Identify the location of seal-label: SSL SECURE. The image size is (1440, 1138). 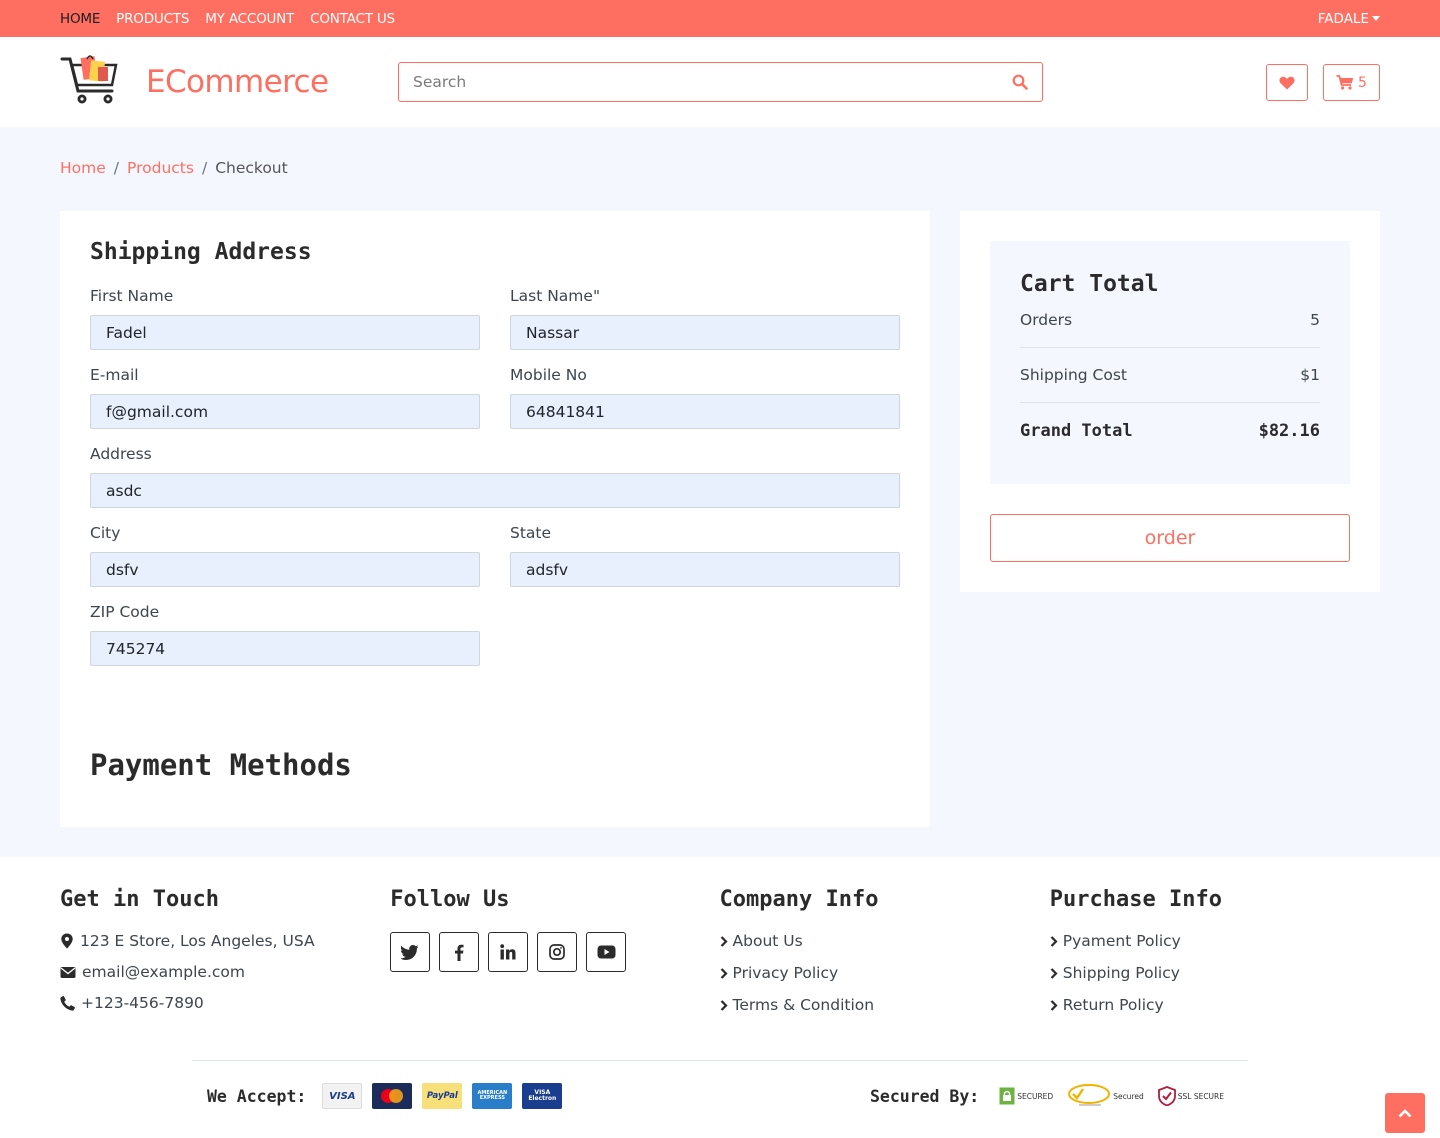
(1200, 1096).